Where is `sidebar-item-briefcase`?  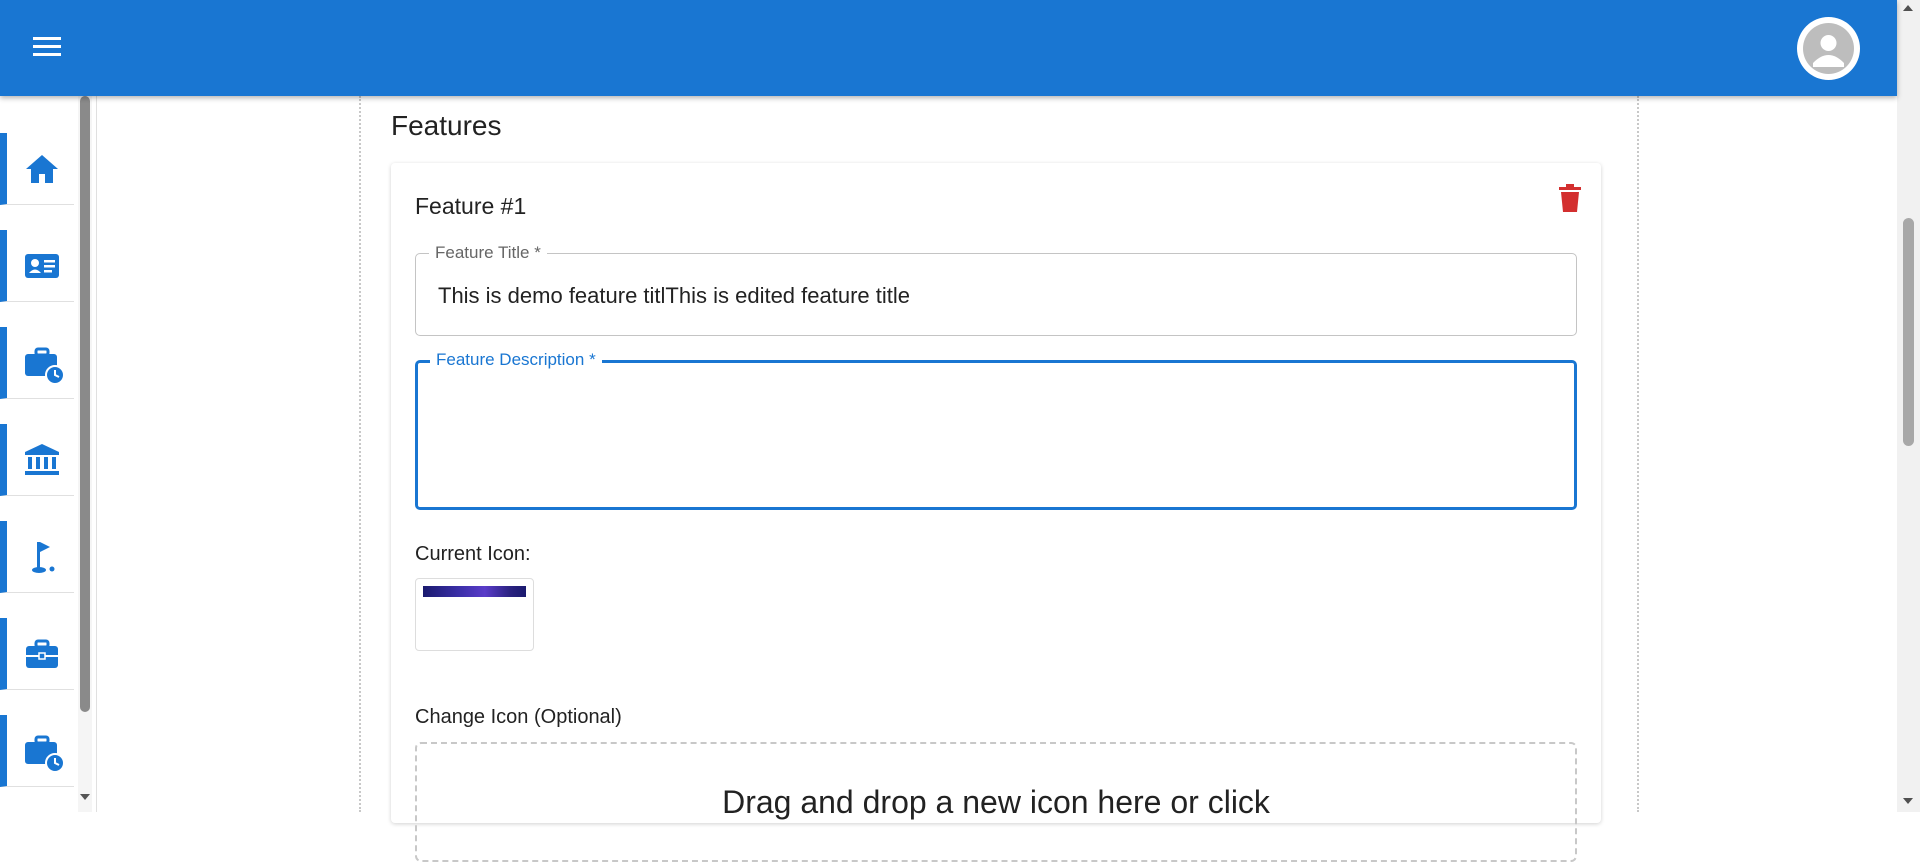
sidebar-item-briefcase is located at coordinates (37, 654).